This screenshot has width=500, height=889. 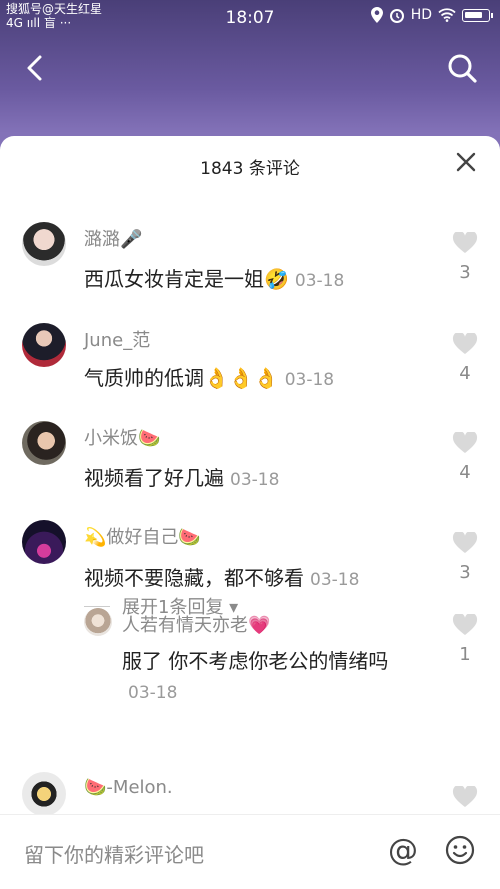 I want to click on comment-input-bar: 留下你的精彩评论吧 @, so click(x=250, y=851).